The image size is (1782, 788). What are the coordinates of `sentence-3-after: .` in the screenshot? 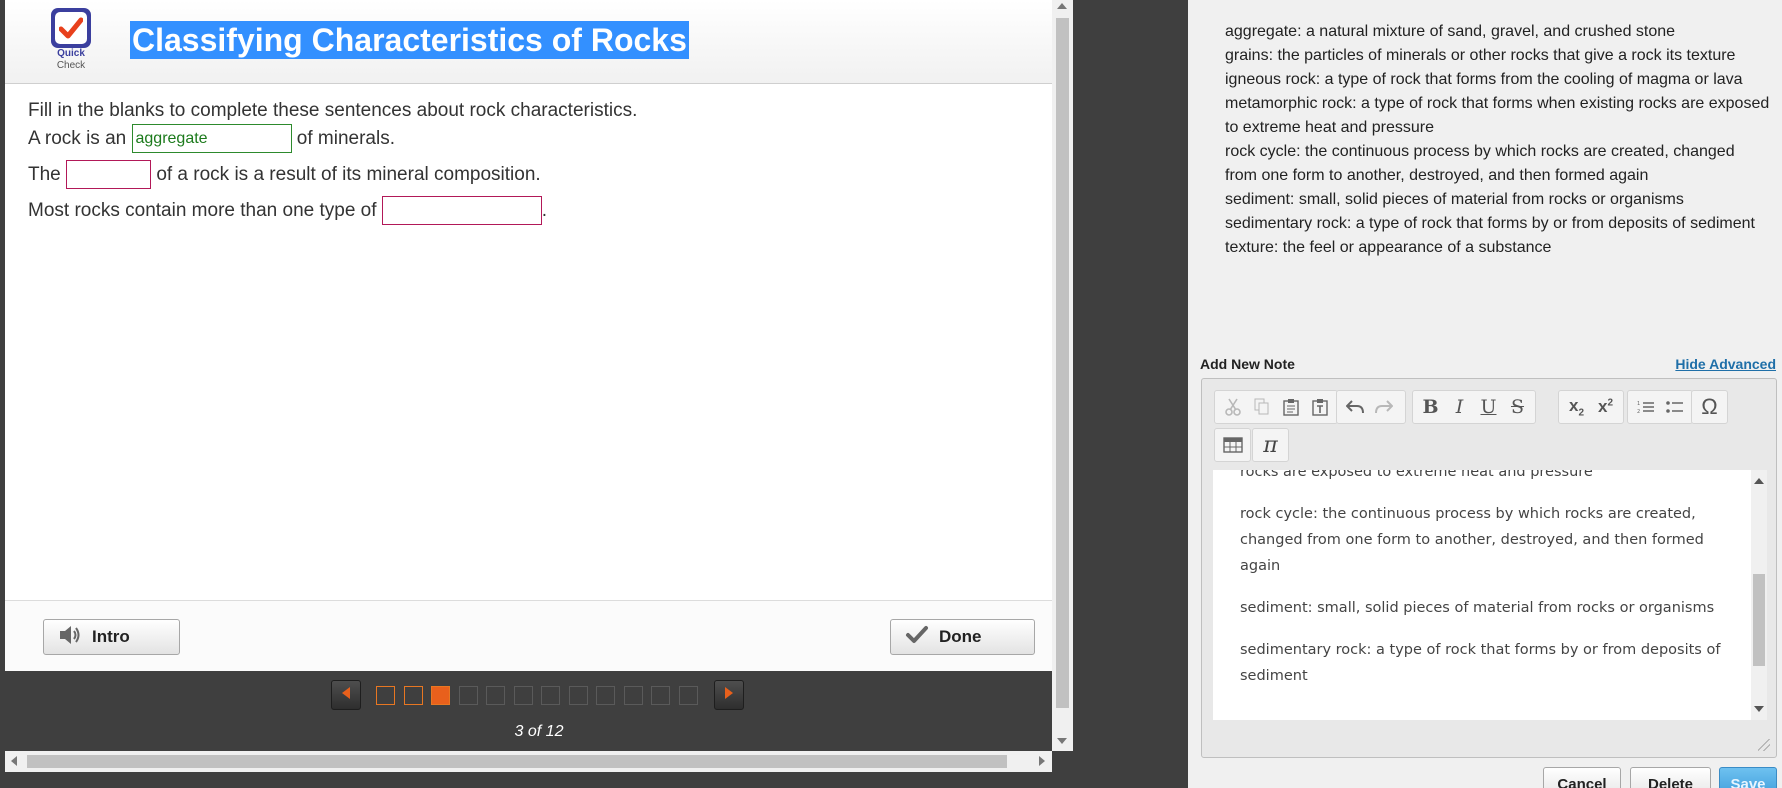 It's located at (544, 210).